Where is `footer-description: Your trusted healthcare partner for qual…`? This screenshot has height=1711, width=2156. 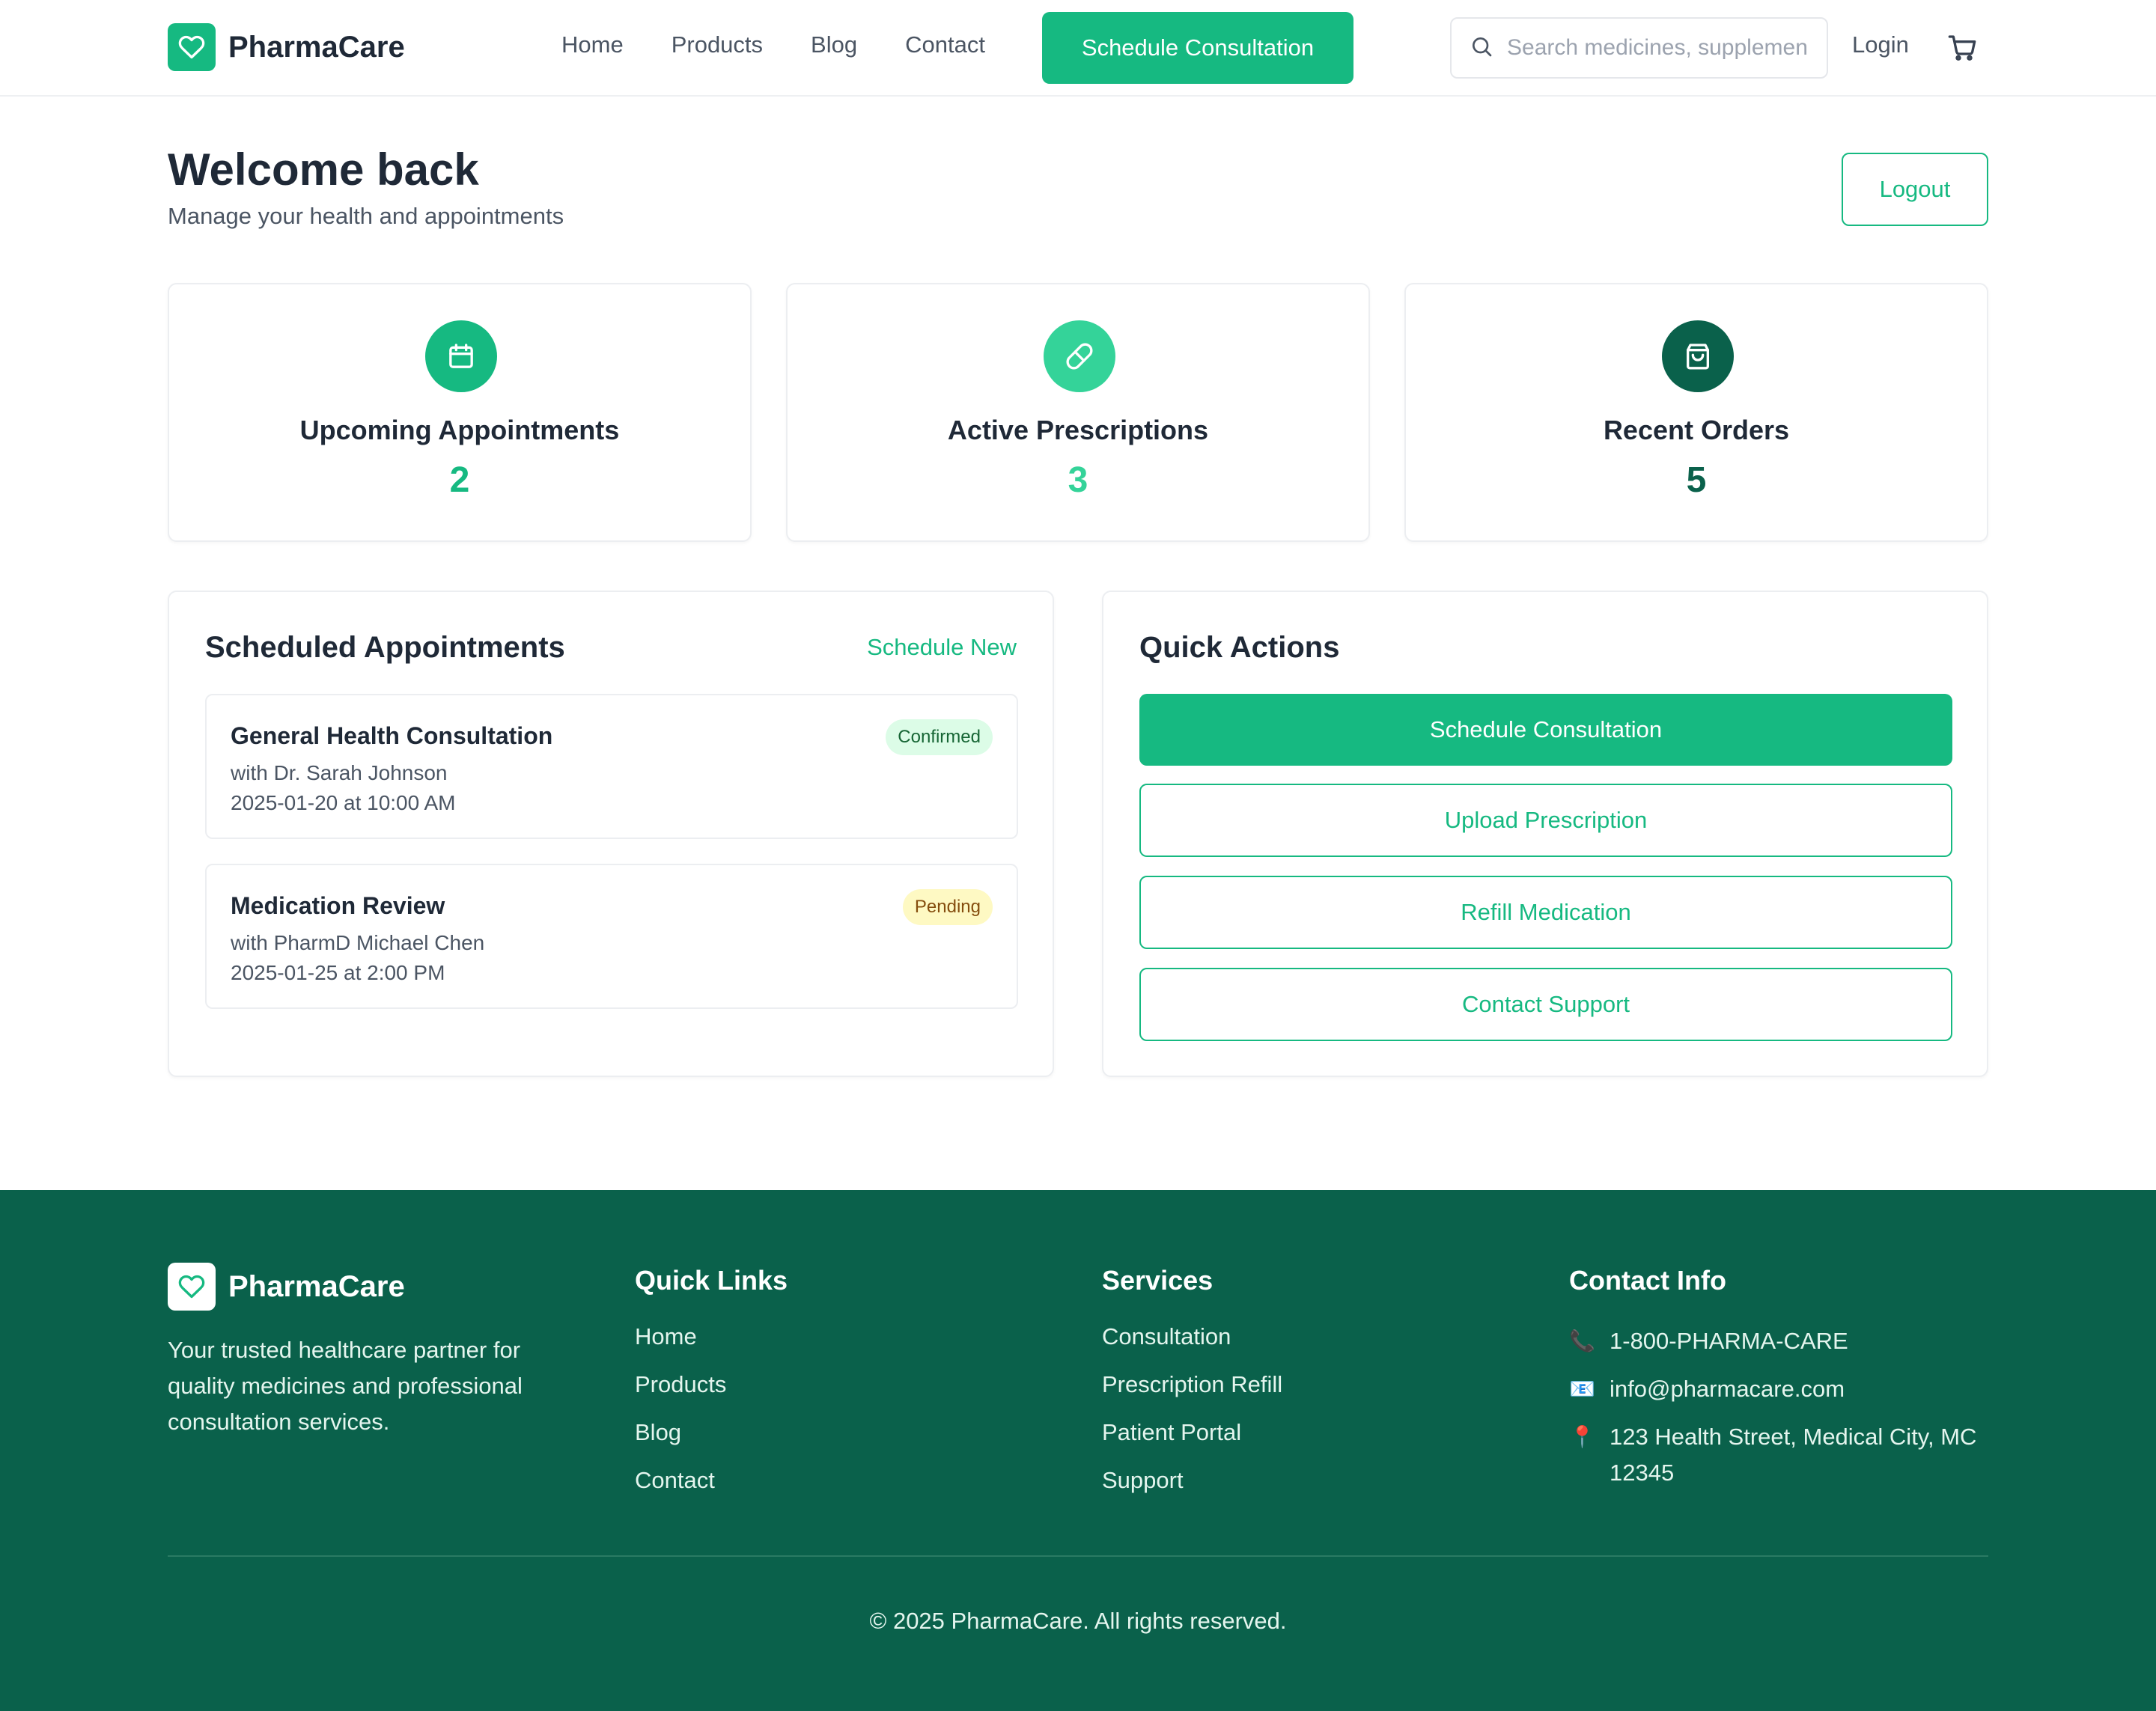 footer-description: Your trusted healthcare partner for qual… is located at coordinates (345, 1386).